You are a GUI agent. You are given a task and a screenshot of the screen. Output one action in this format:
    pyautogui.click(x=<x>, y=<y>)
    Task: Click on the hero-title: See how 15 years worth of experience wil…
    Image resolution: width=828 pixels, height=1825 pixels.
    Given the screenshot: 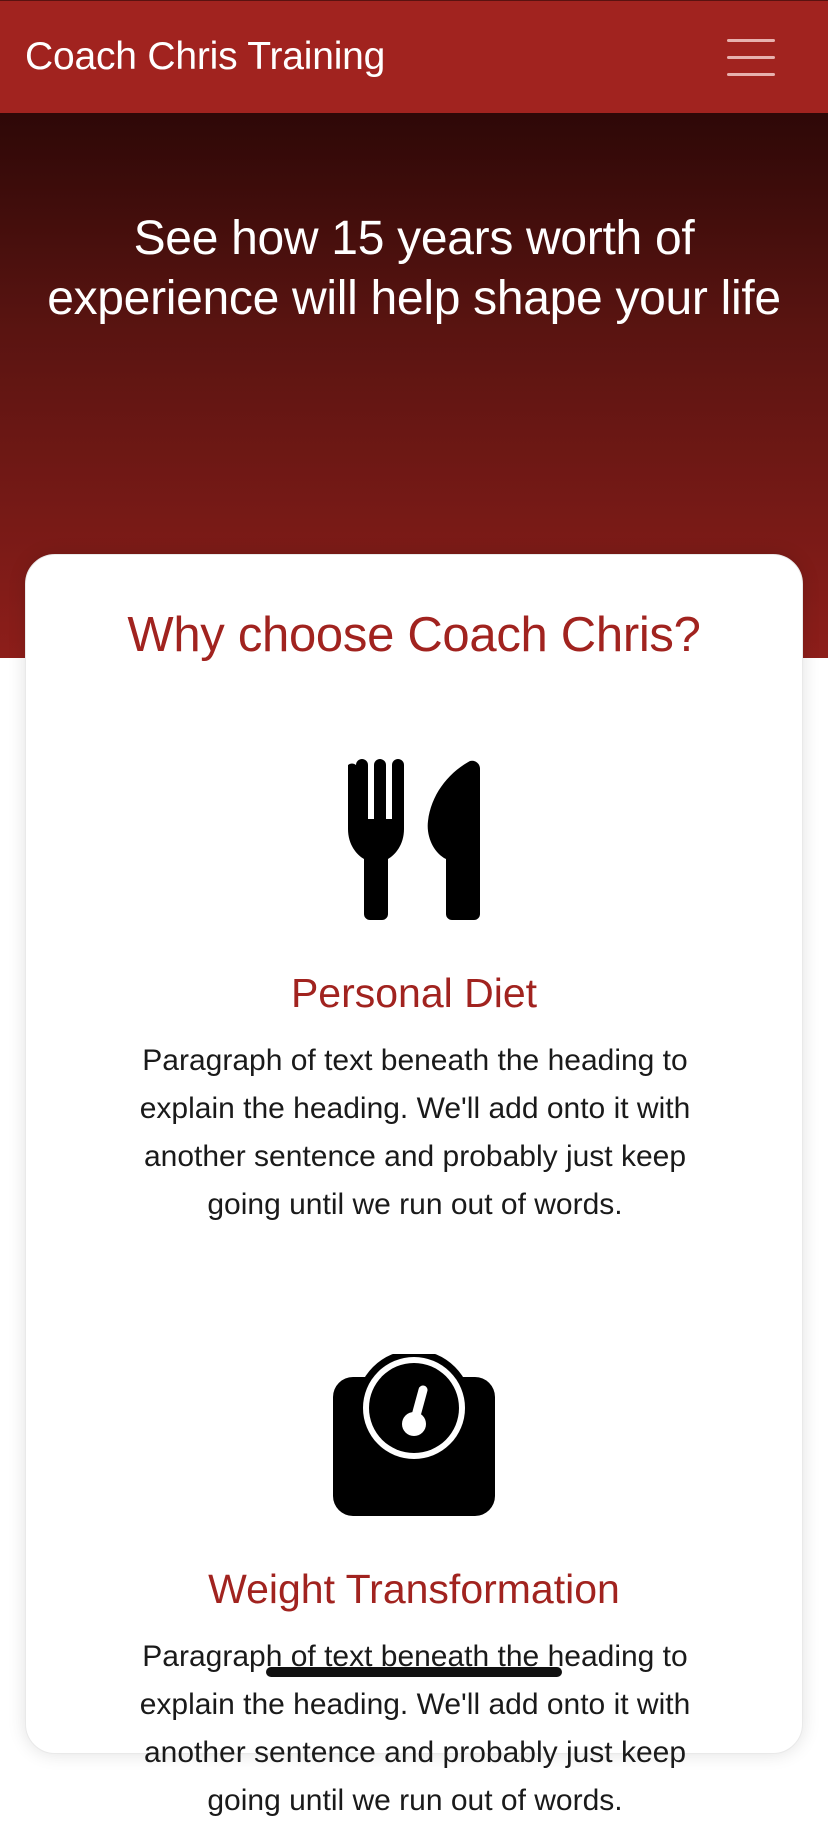 What is the action you would take?
    pyautogui.click(x=414, y=269)
    